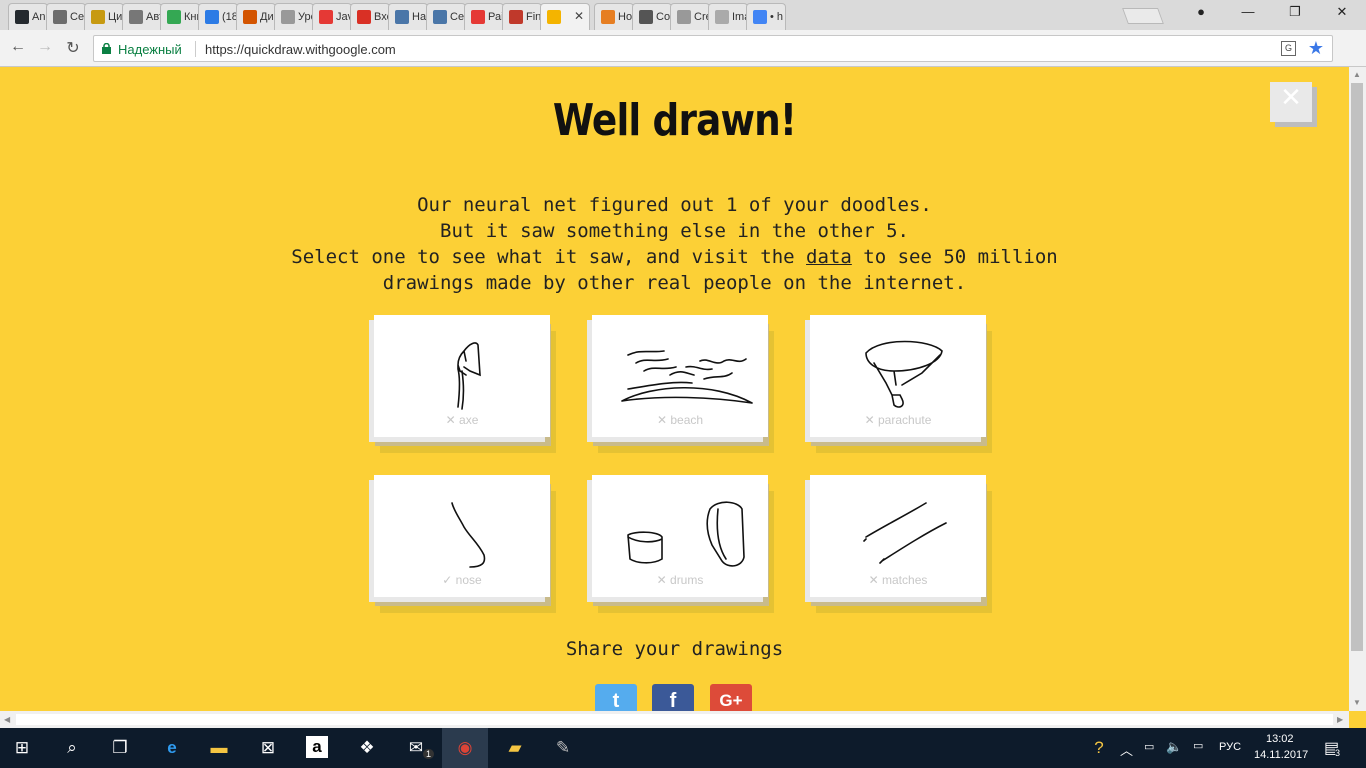  I want to click on new-tab-button, so click(1143, 16).